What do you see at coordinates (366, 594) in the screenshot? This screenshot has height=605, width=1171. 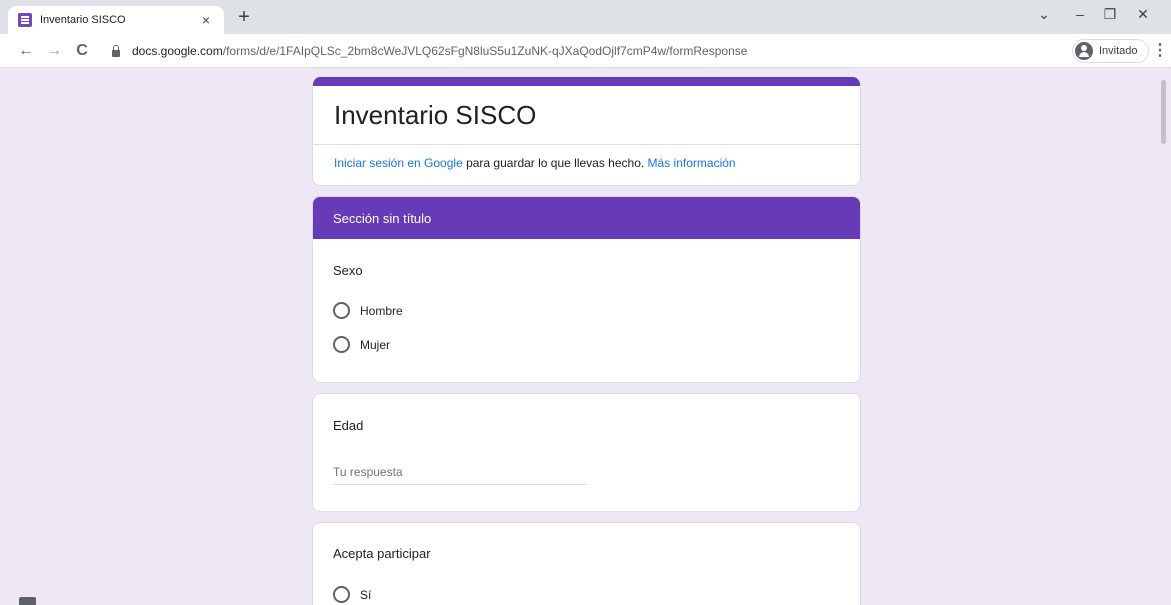 I see `radio-label: Sí` at bounding box center [366, 594].